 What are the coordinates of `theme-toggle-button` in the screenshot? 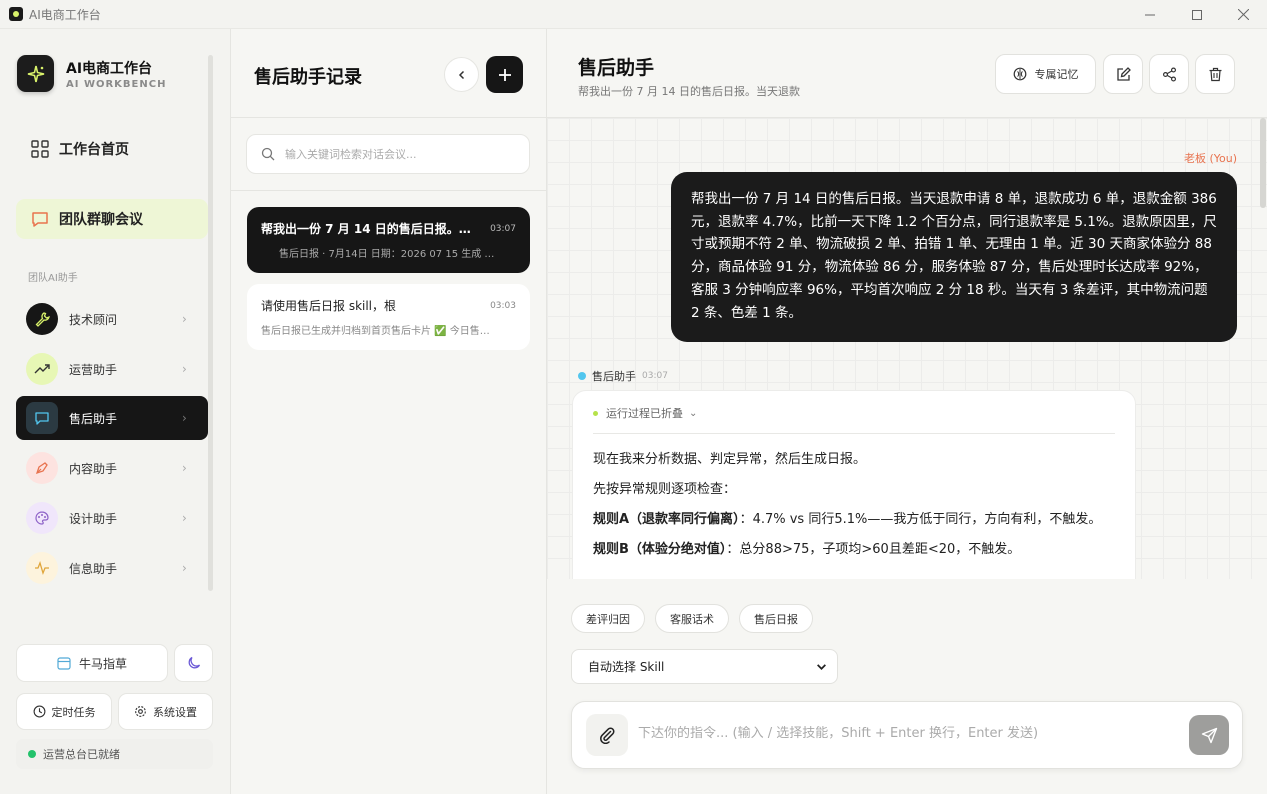 It's located at (193, 663).